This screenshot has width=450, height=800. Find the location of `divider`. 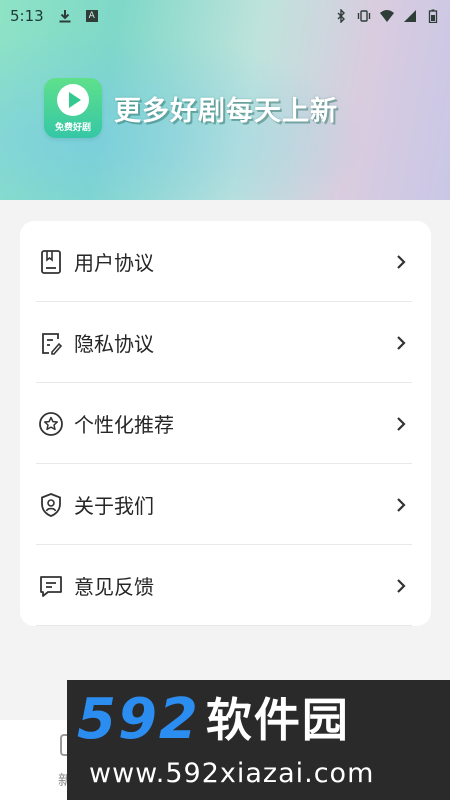

divider is located at coordinates (224, 625).